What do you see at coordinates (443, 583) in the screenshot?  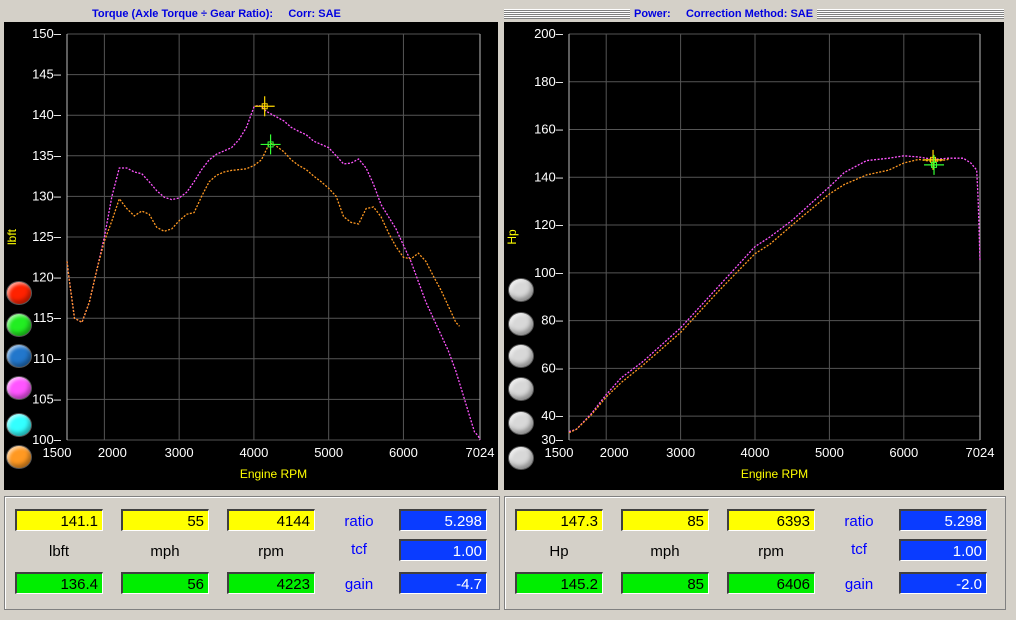 I see `torque-gain-value: -4.7` at bounding box center [443, 583].